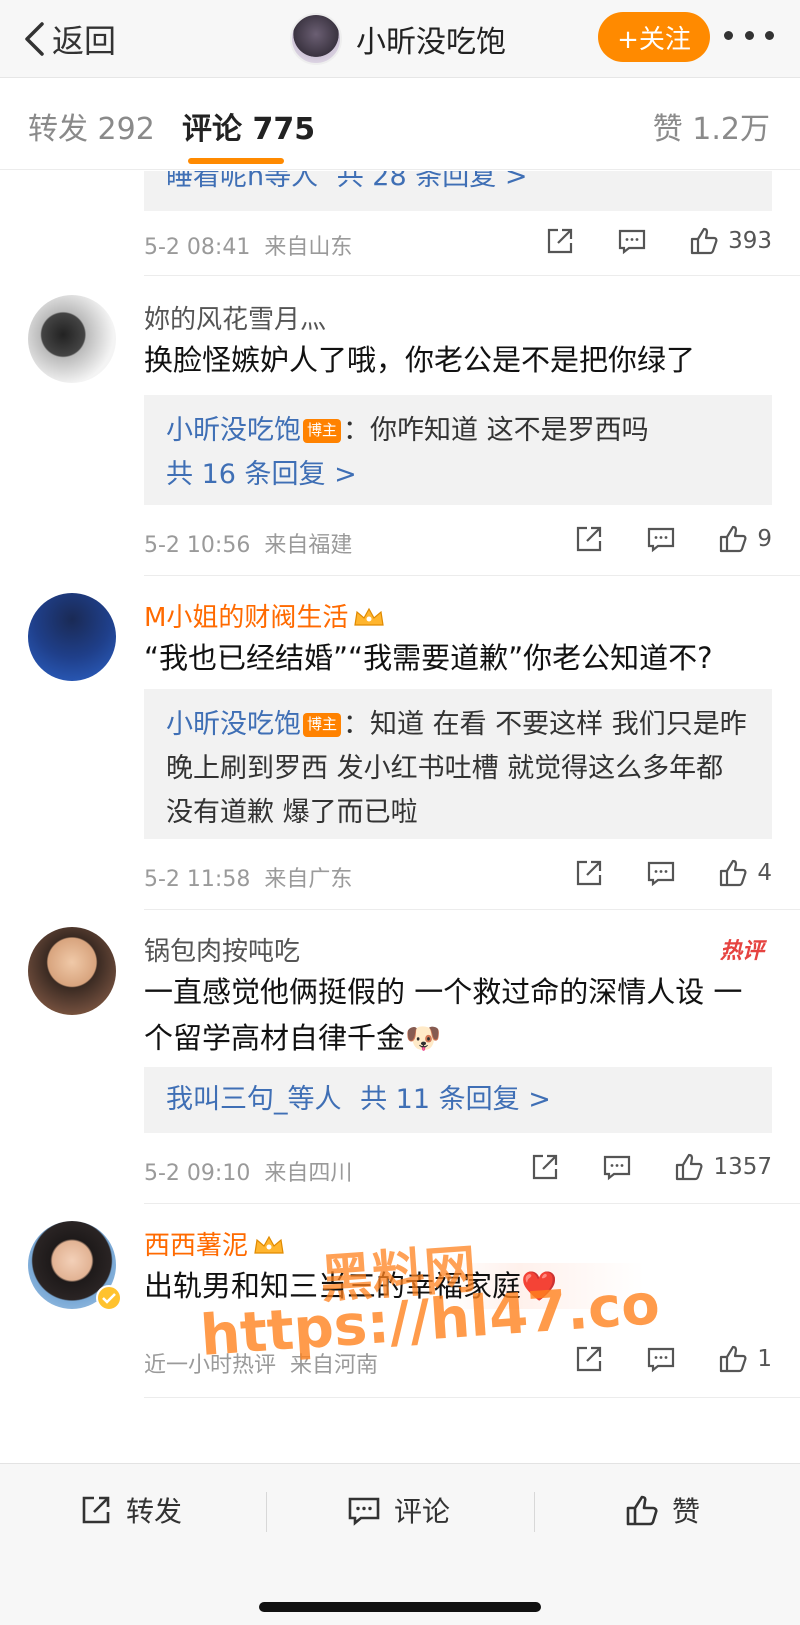  What do you see at coordinates (741, 951) in the screenshot?
I see `hot-comment-badge: 热评` at bounding box center [741, 951].